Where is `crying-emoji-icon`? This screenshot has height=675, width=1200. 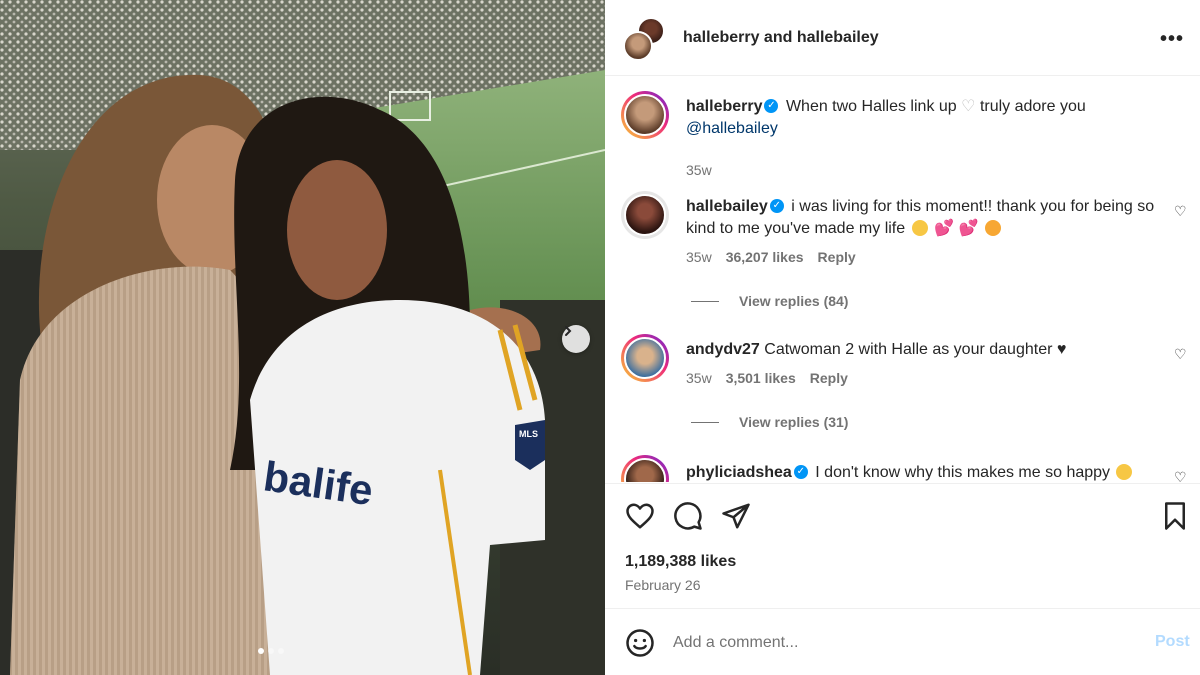 crying-emoji-icon is located at coordinates (919, 228).